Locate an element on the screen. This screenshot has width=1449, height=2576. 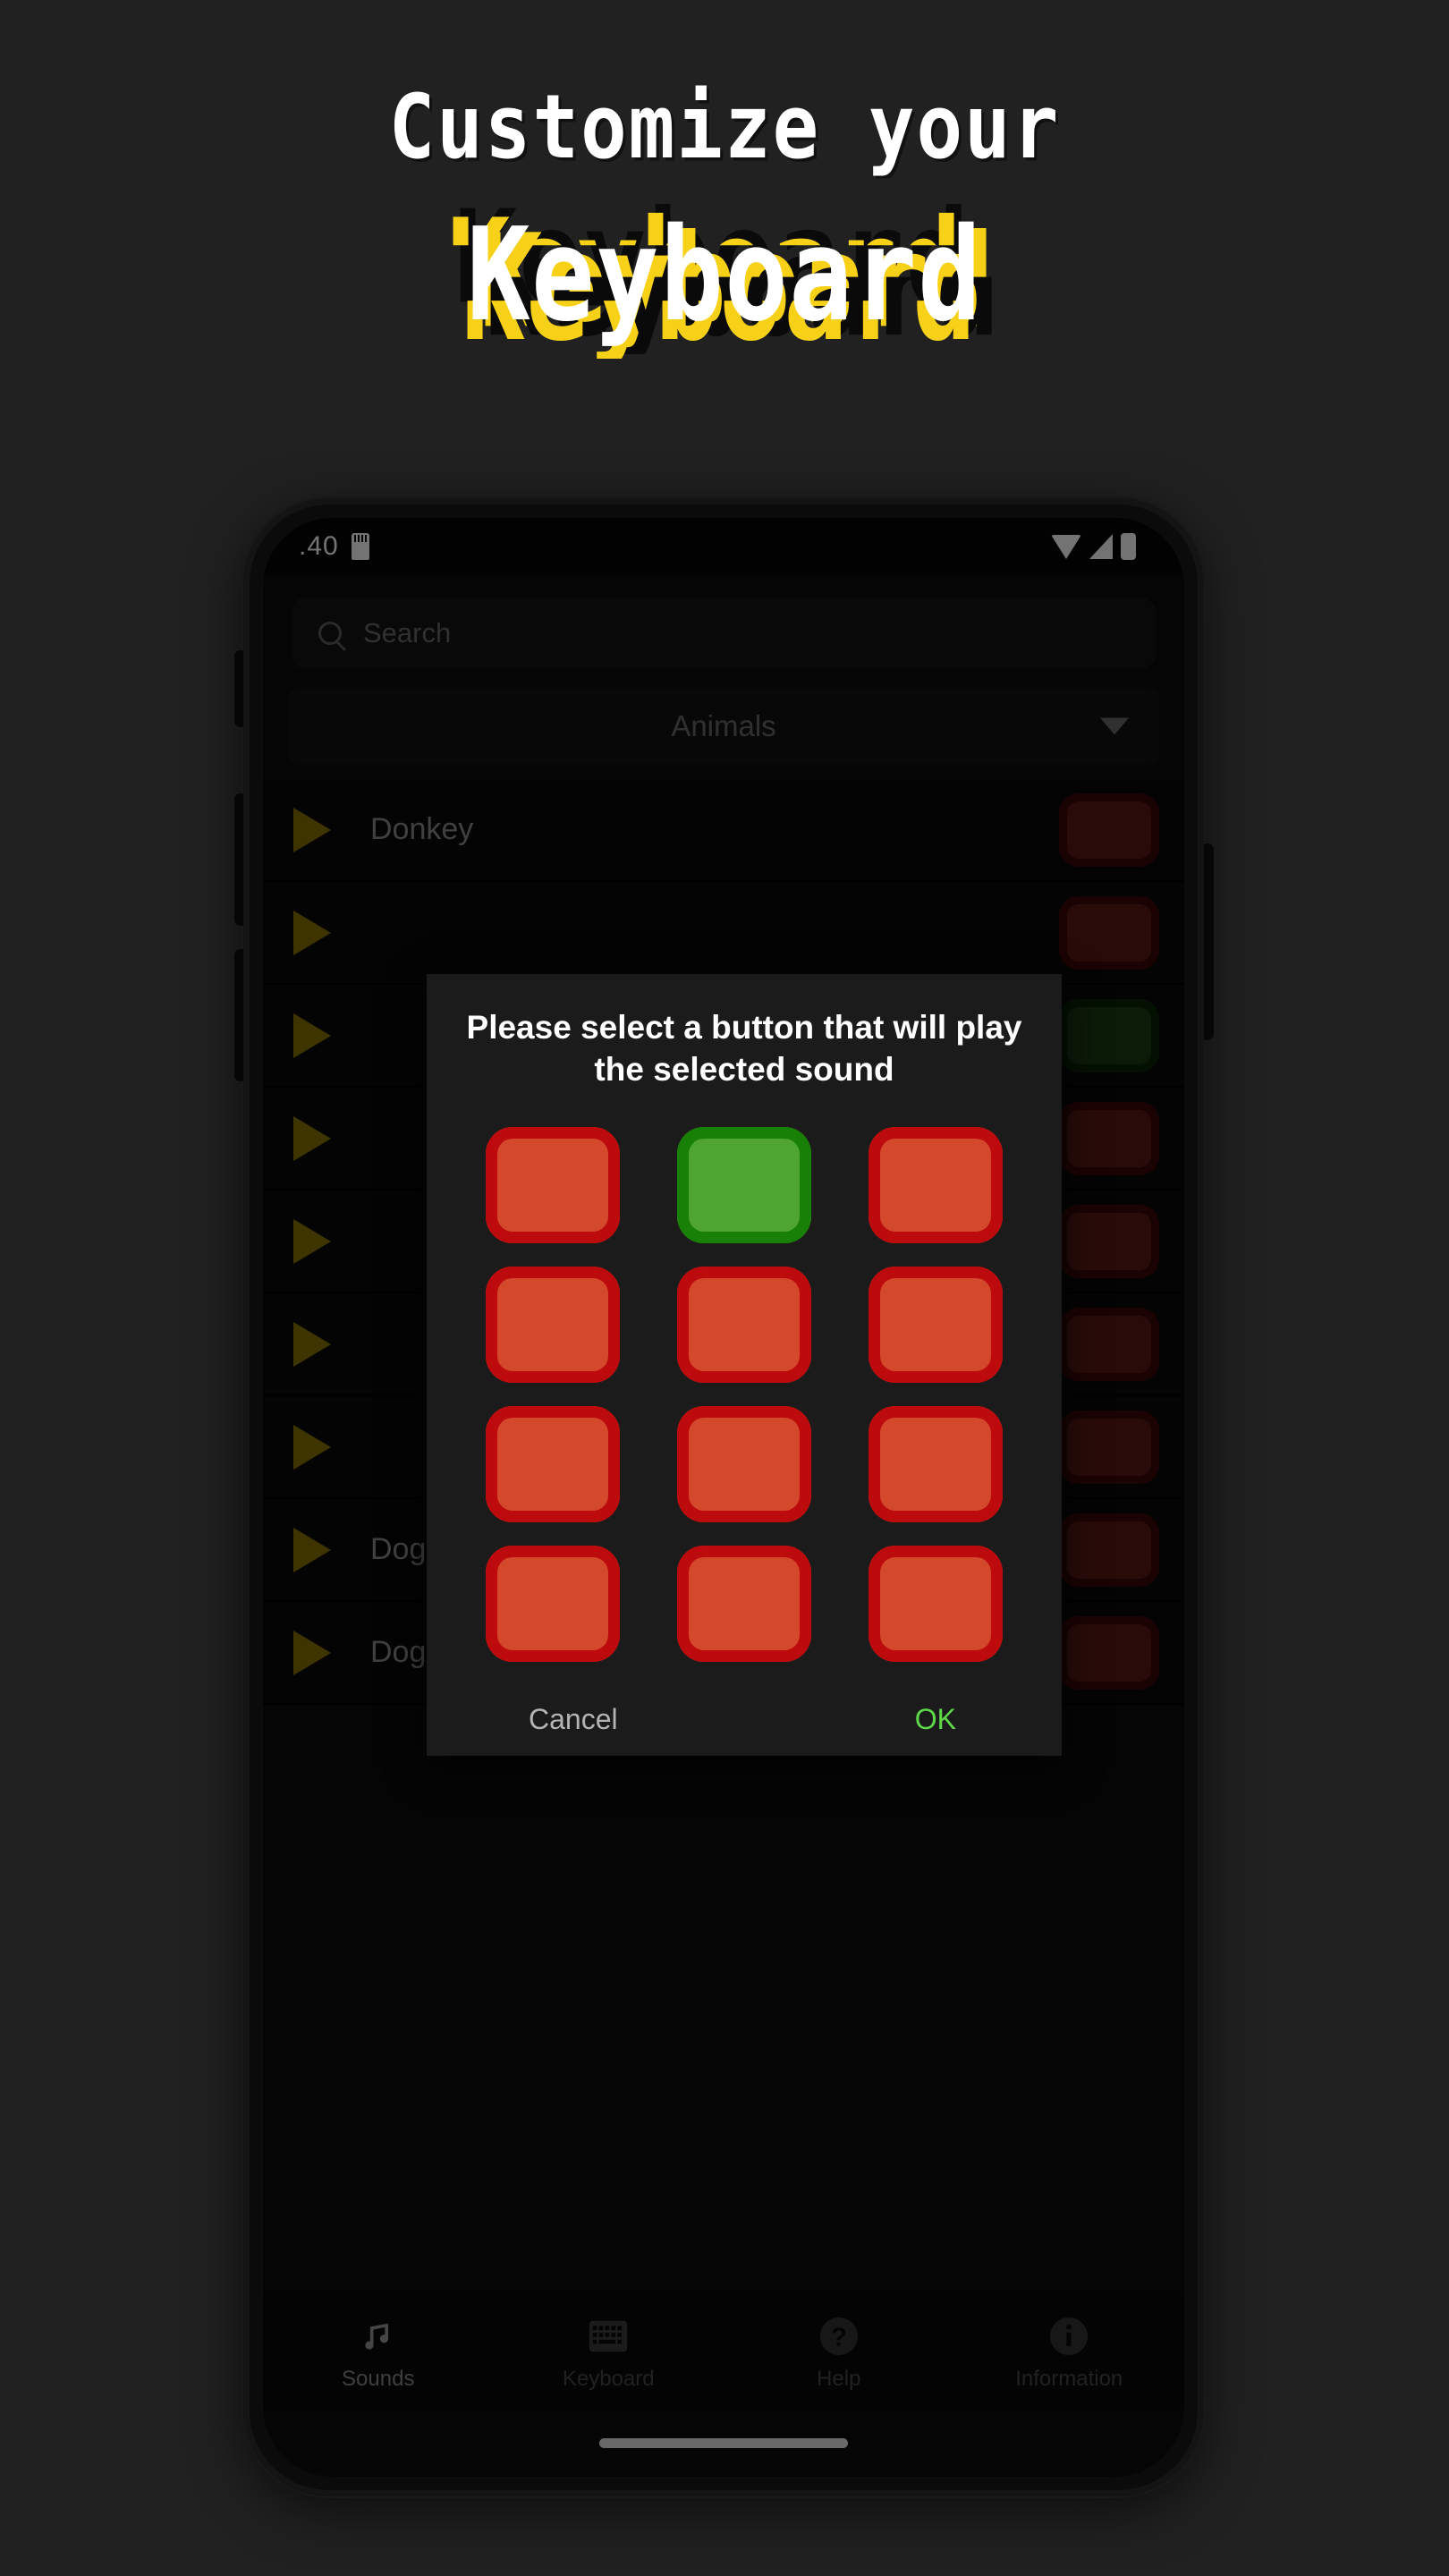
button-pad-grid is located at coordinates (744, 1394).